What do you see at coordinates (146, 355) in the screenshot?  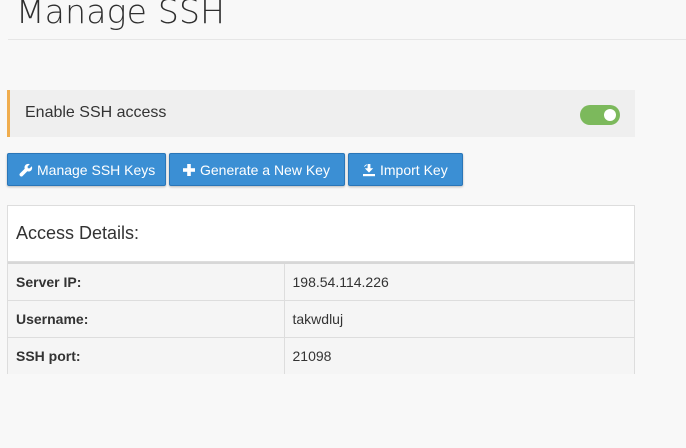 I see `ssh-port-label: SSH port:` at bounding box center [146, 355].